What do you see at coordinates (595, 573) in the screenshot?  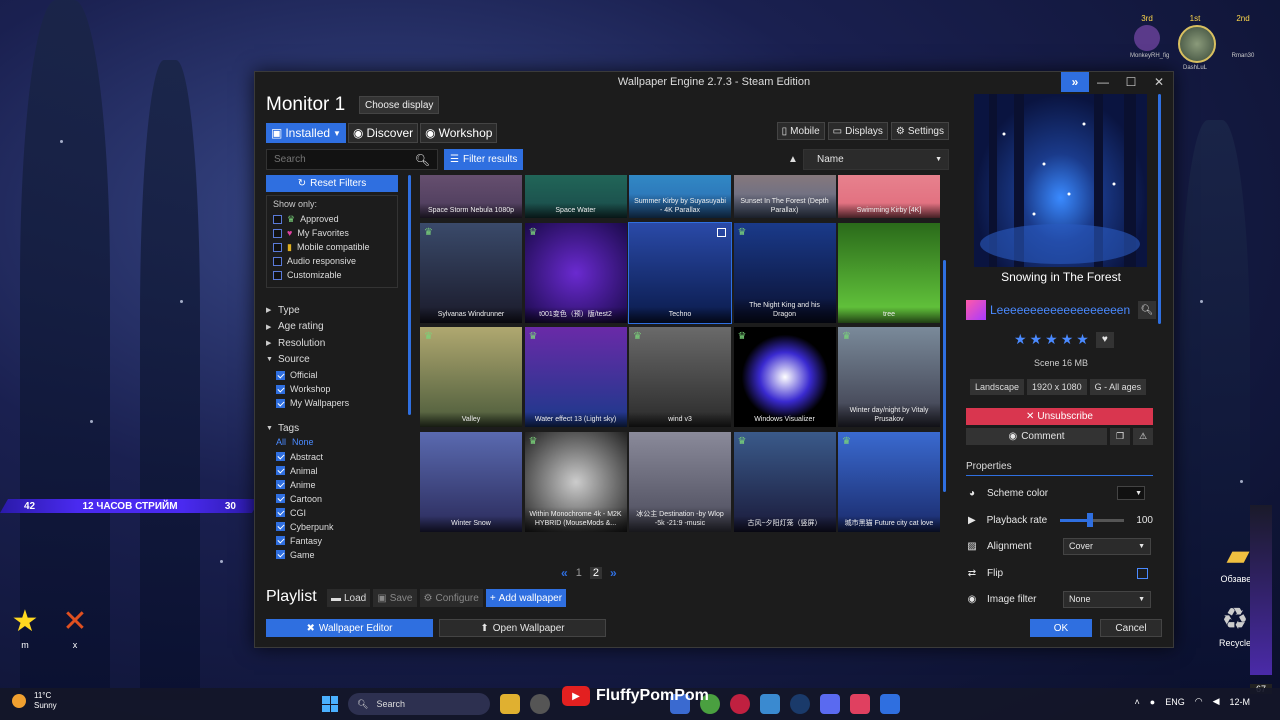 I see `page-2-button: 2` at bounding box center [595, 573].